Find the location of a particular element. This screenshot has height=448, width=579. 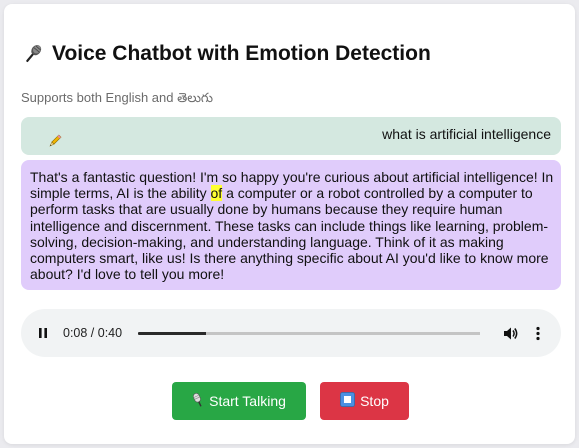

stop-button: Stop is located at coordinates (364, 401).